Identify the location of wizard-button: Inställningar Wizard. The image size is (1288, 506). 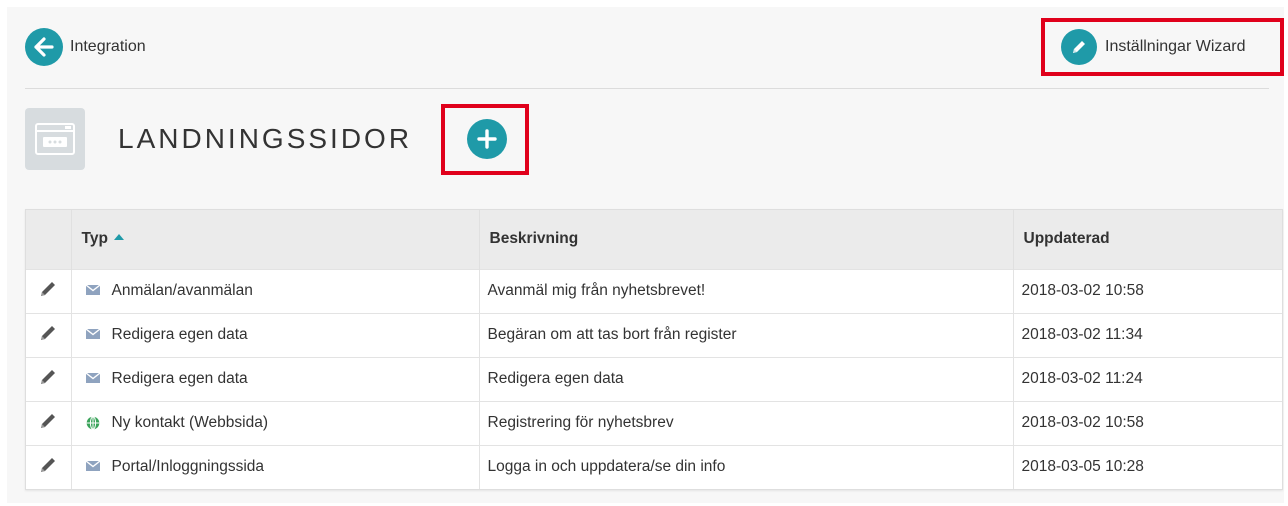
(1153, 47).